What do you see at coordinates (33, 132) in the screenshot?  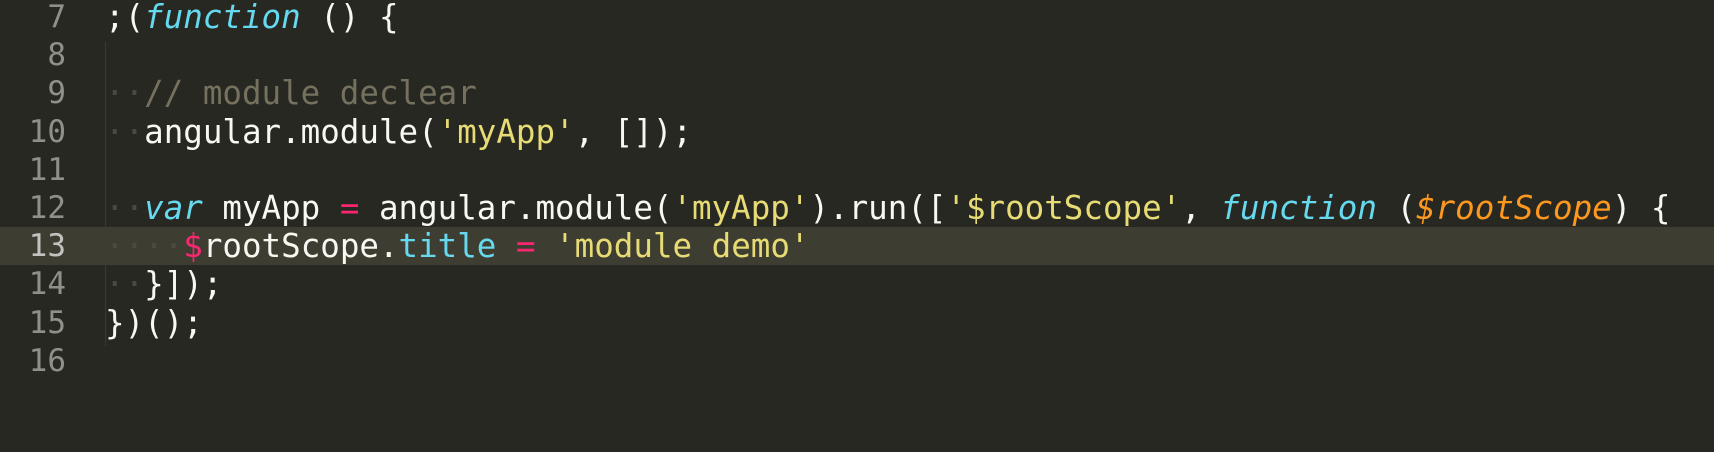 I see `line-number: 10` at bounding box center [33, 132].